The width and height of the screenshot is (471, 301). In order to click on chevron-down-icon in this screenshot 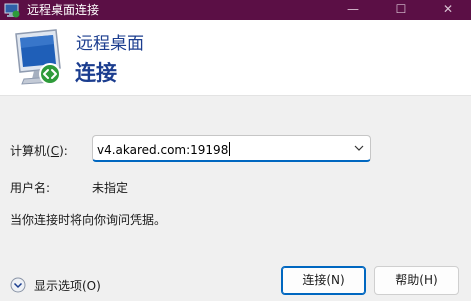, I will do `click(359, 148)`.